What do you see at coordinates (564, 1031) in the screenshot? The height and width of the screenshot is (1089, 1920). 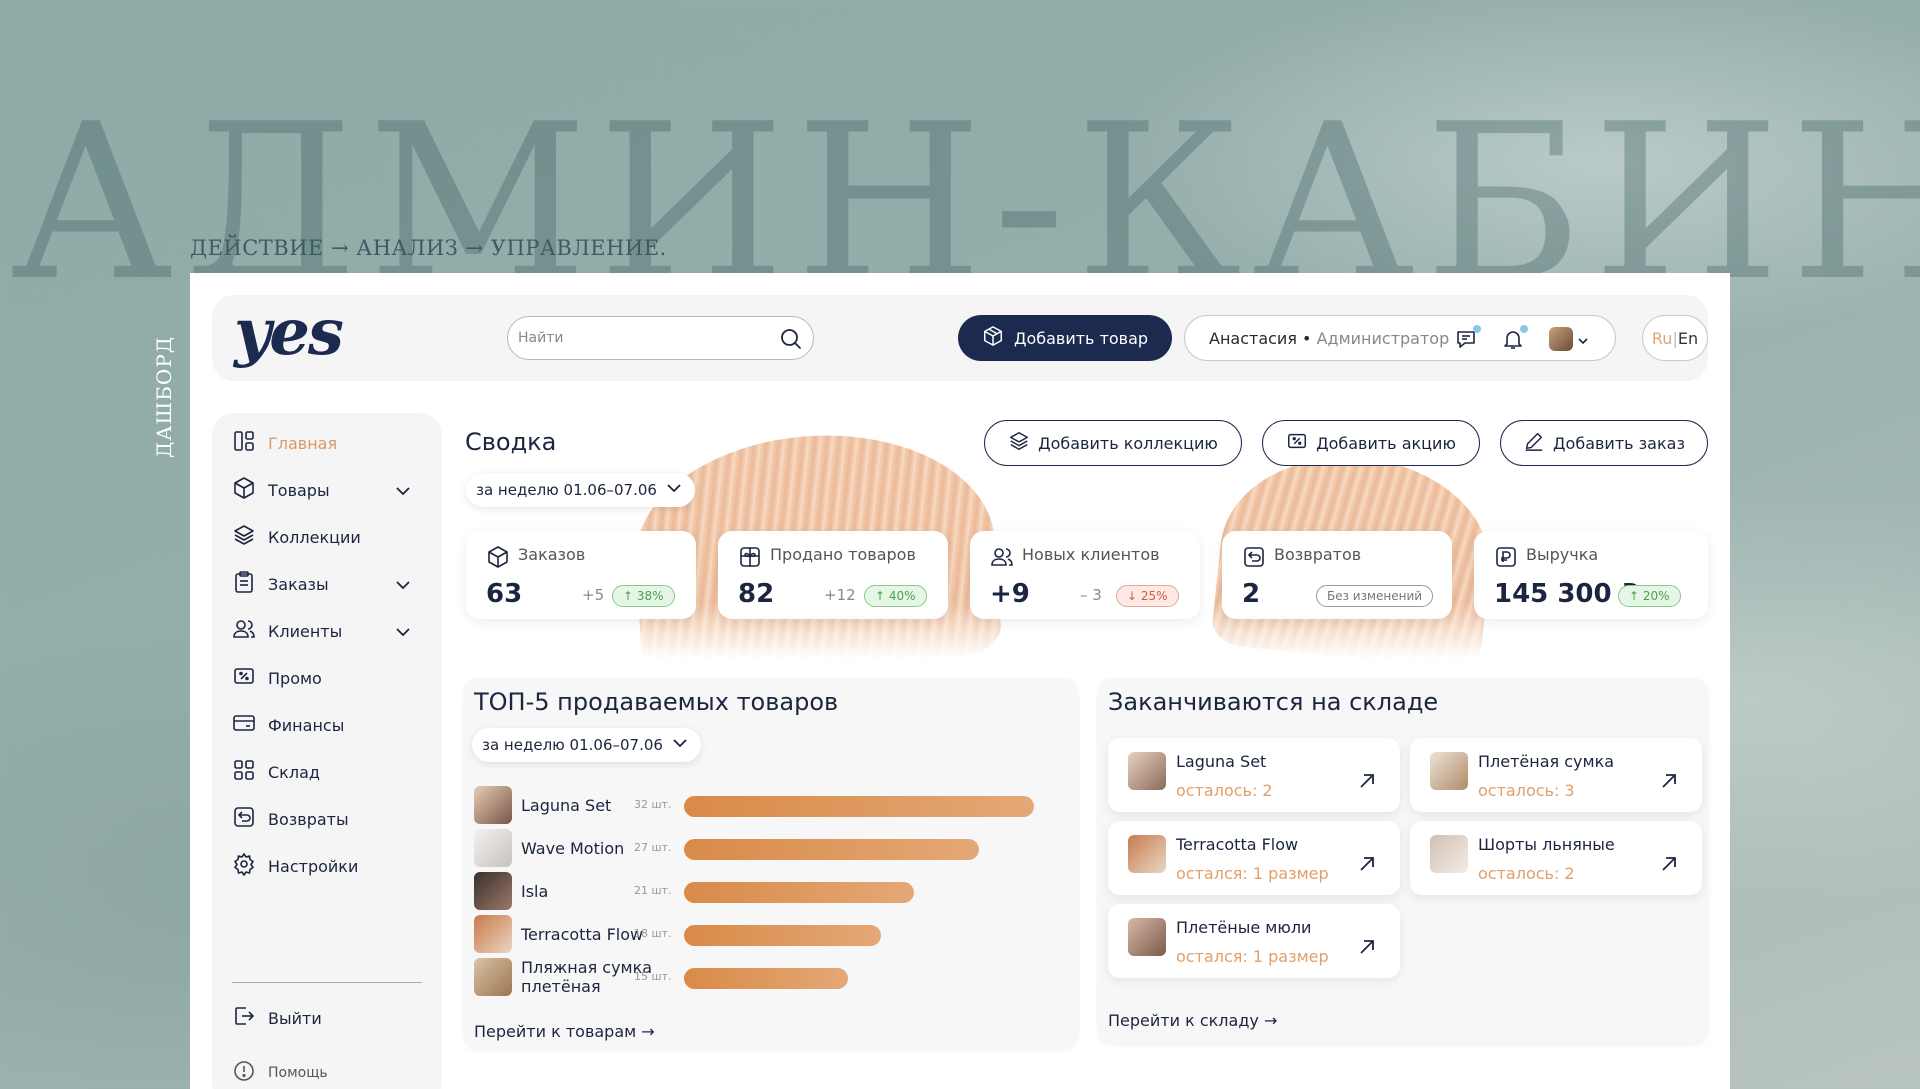 I see `go-to-products-link: Перейти к товарам →` at bounding box center [564, 1031].